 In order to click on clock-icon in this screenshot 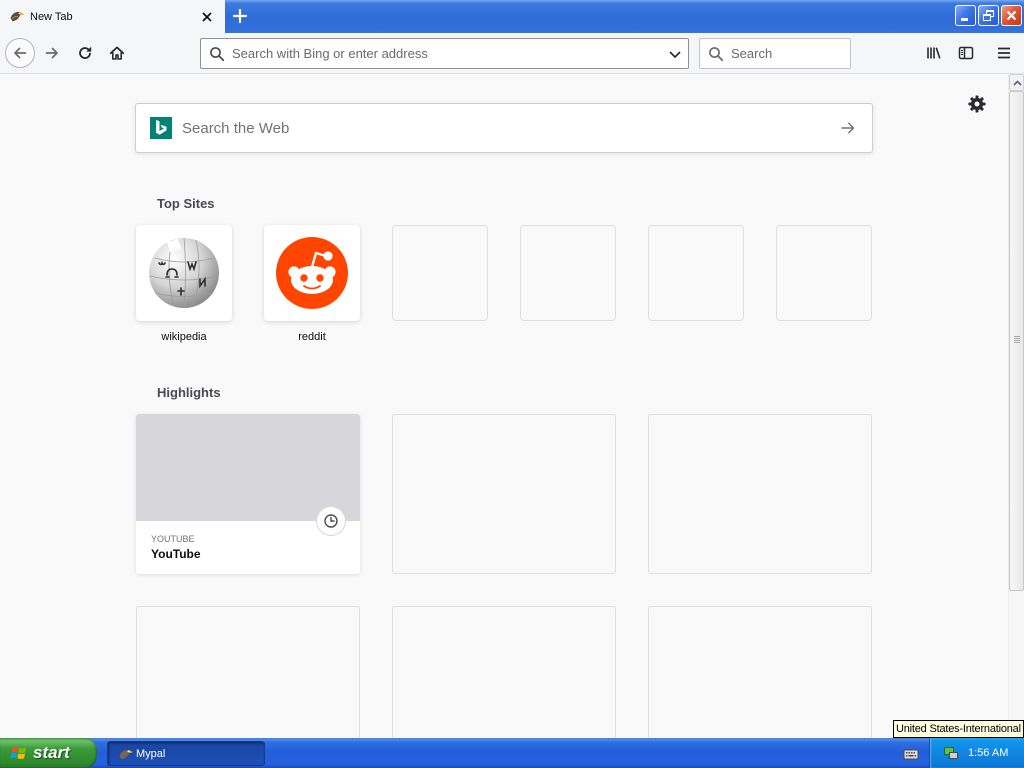, I will do `click(331, 521)`.